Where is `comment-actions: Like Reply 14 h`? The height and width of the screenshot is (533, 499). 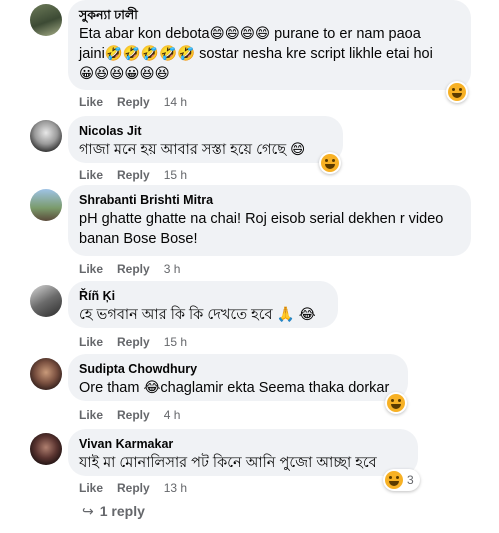
comment-actions: Like Reply 14 h is located at coordinates (140, 102).